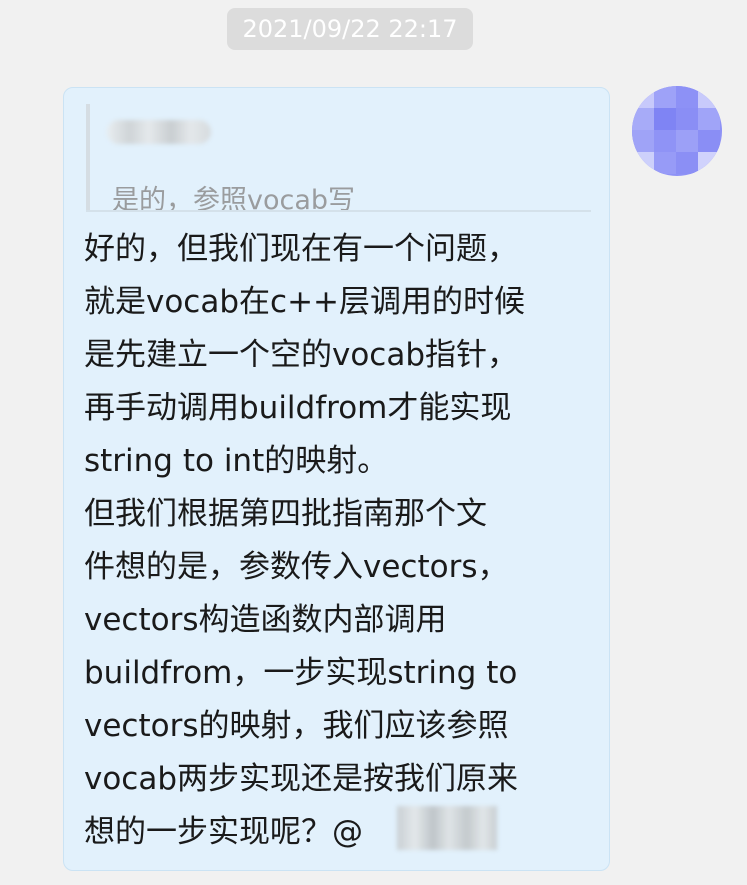  I want to click on mention-name-redacted, so click(447, 828).